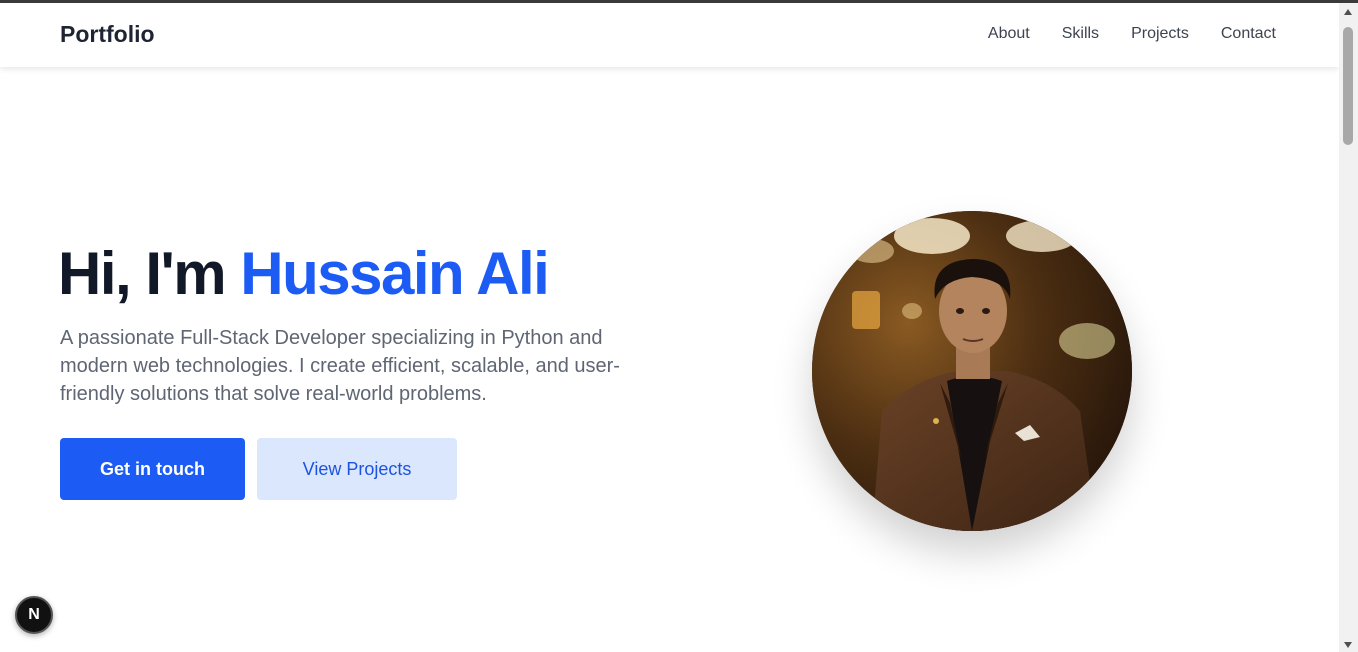 This screenshot has height=652, width=1358. What do you see at coordinates (34, 615) in the screenshot?
I see `nextjs-dev-indicator-icon: N` at bounding box center [34, 615].